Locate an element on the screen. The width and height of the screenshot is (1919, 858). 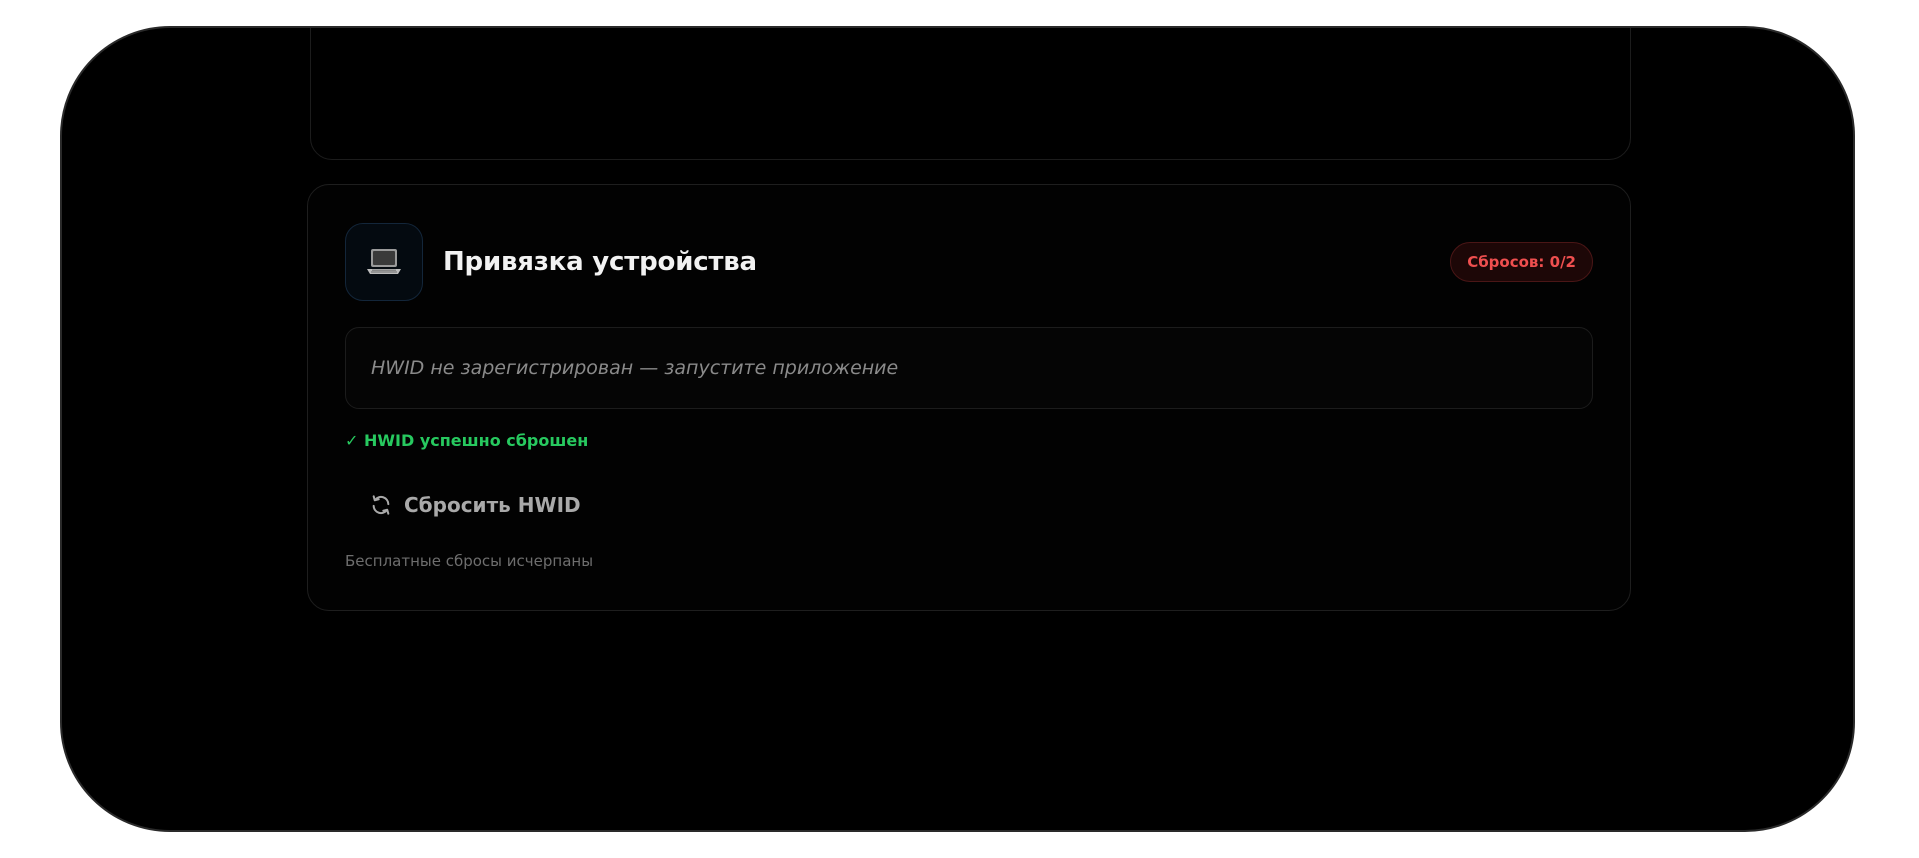
reset-button-label: Сбросить HWID is located at coordinates (492, 505).